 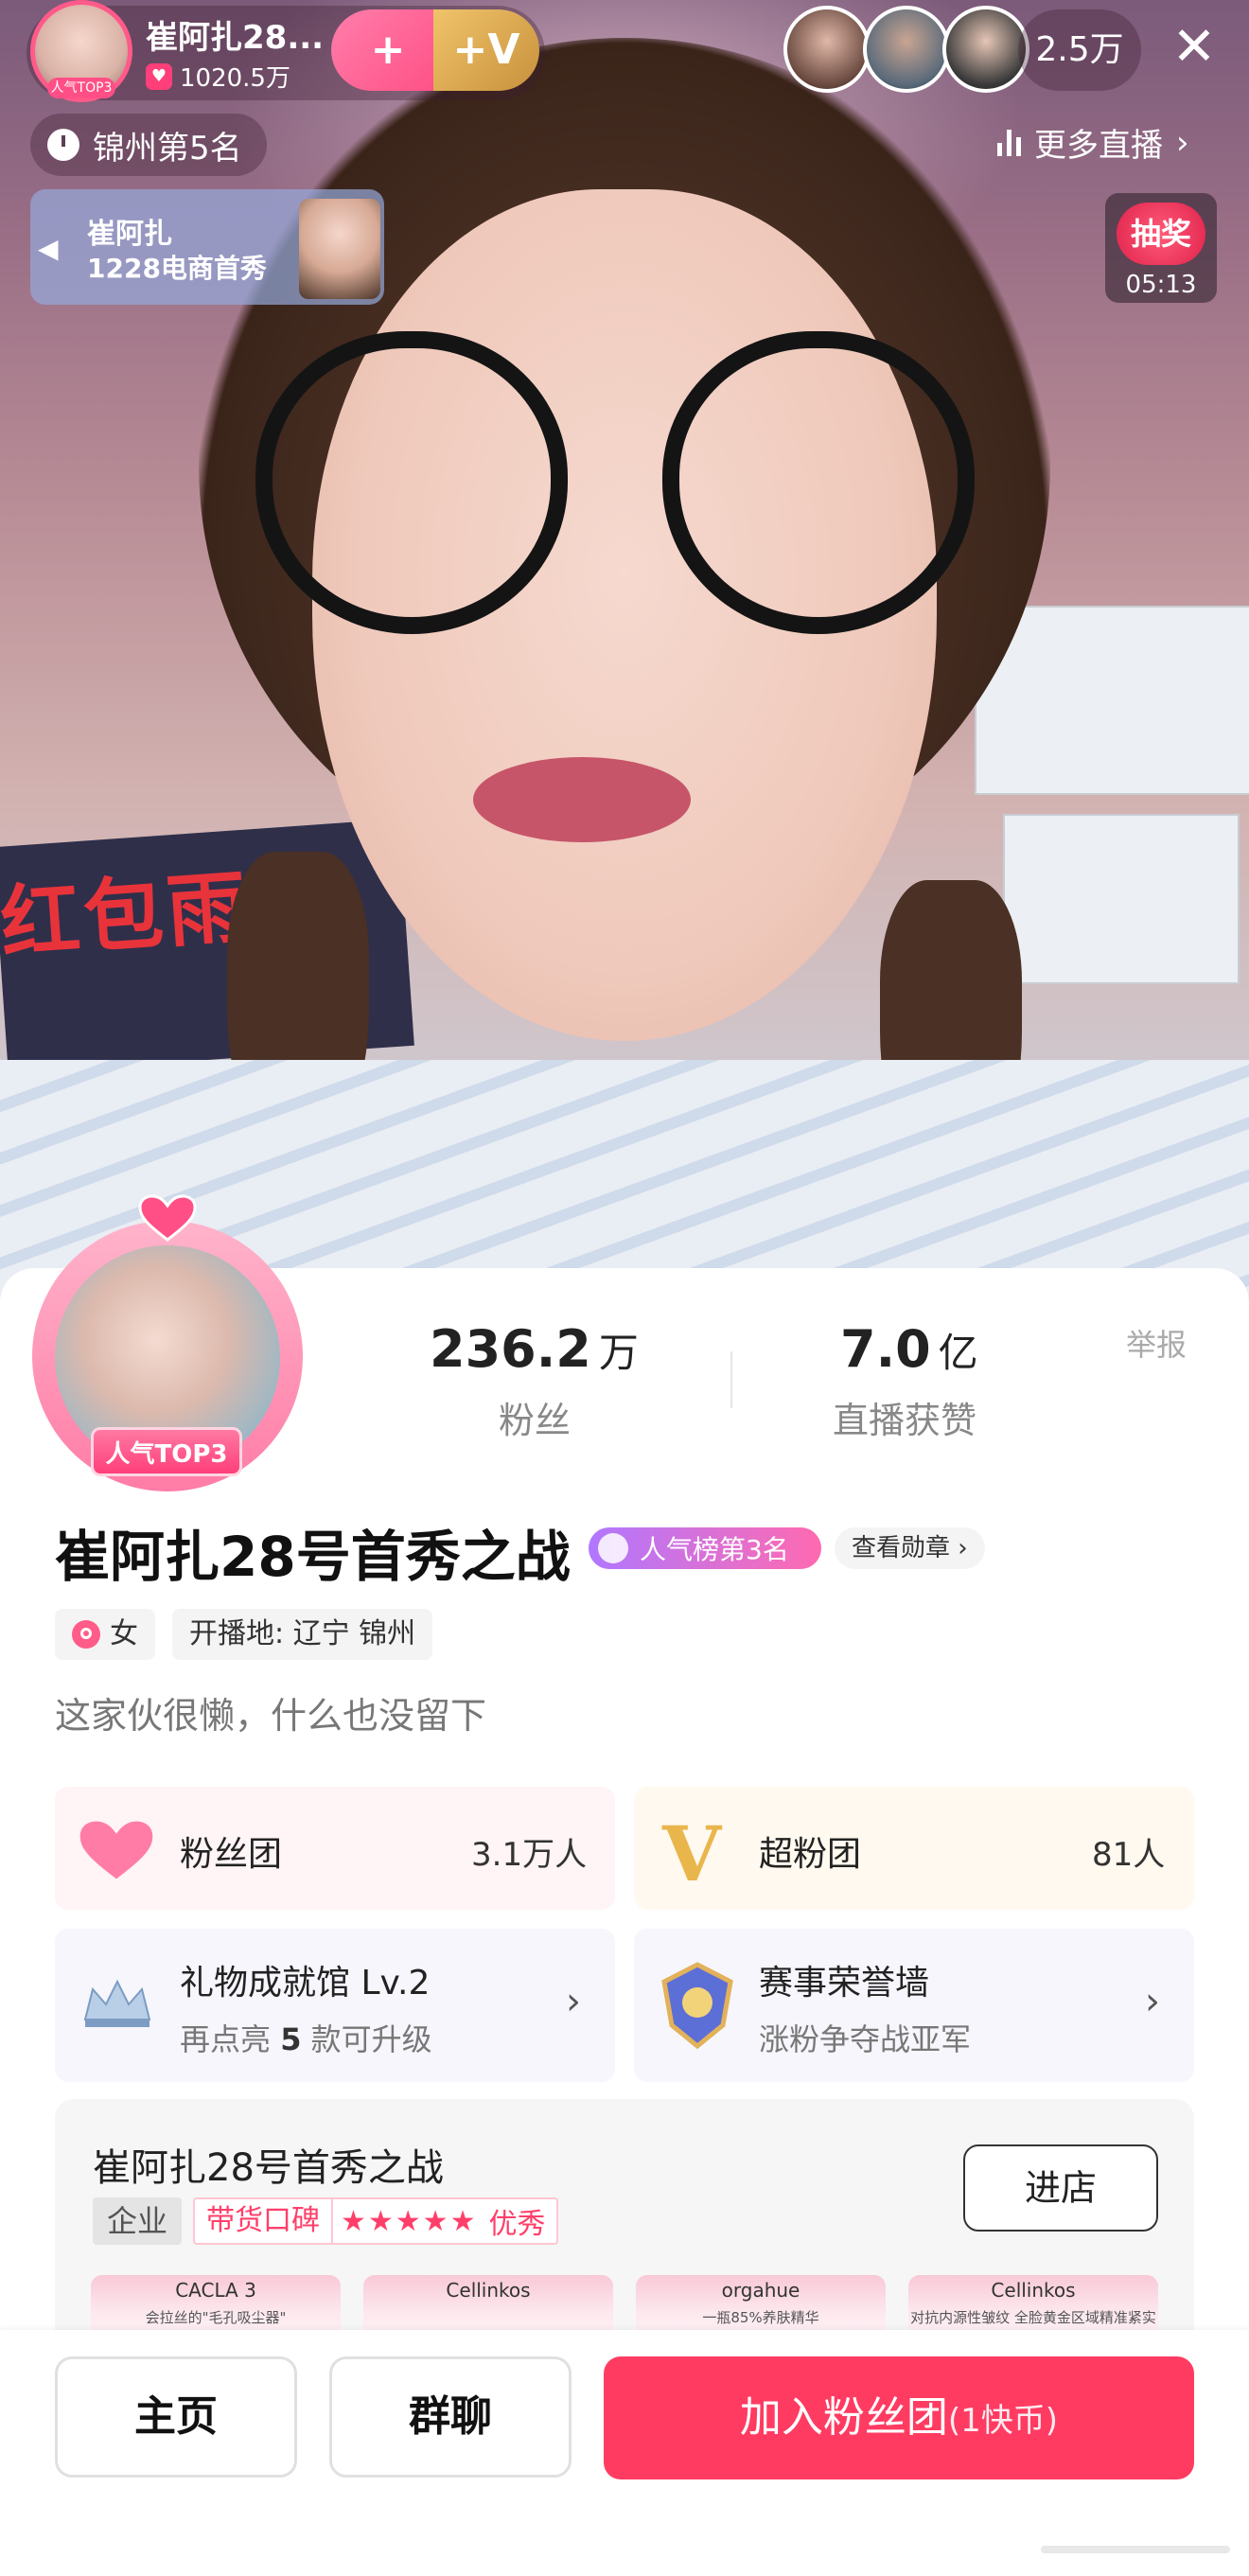 I want to click on fan-club-count: 3.1万人, so click(x=529, y=1855).